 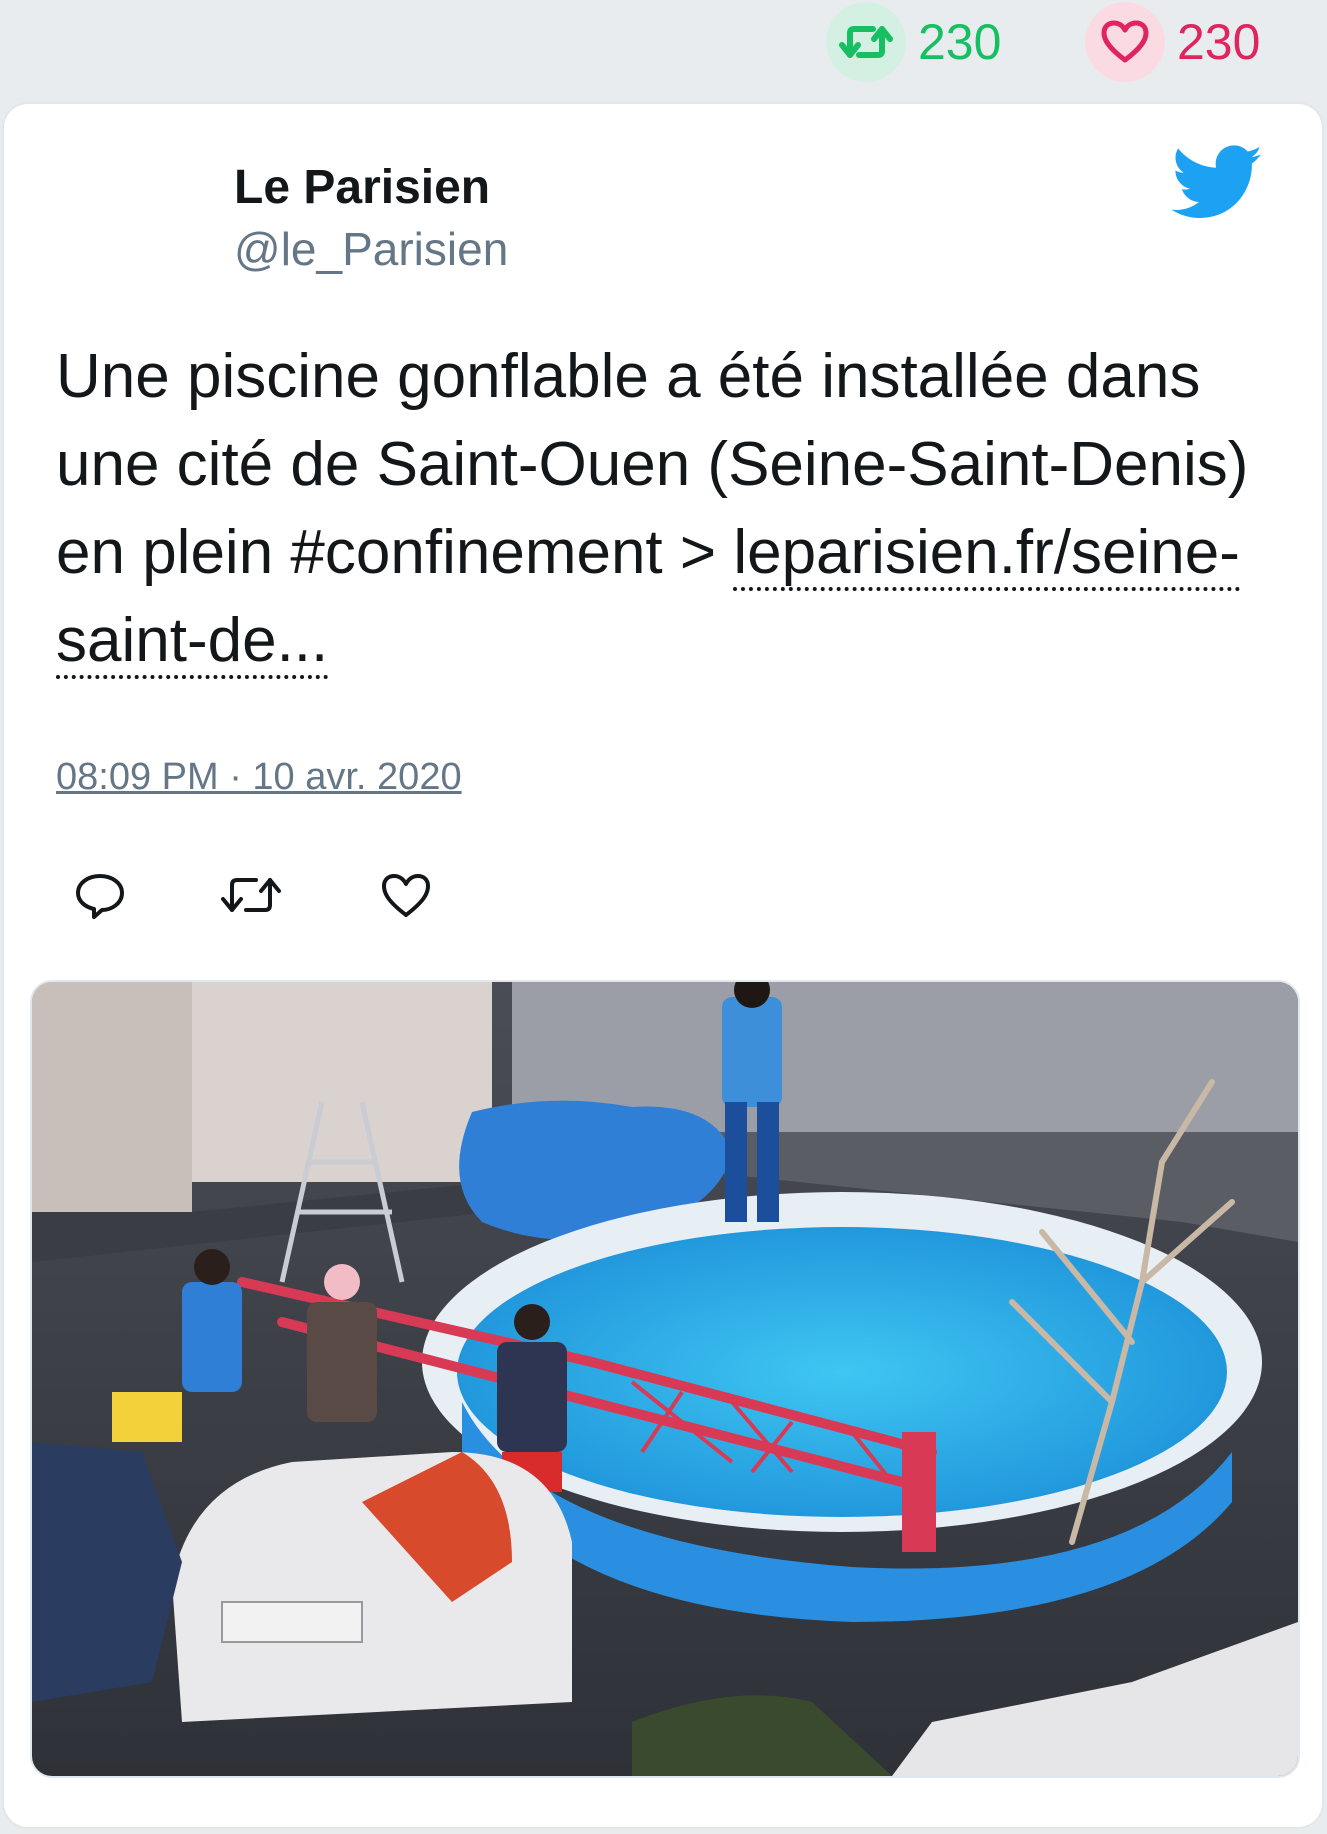 What do you see at coordinates (1219, 42) in the screenshot?
I see `like-count: 230` at bounding box center [1219, 42].